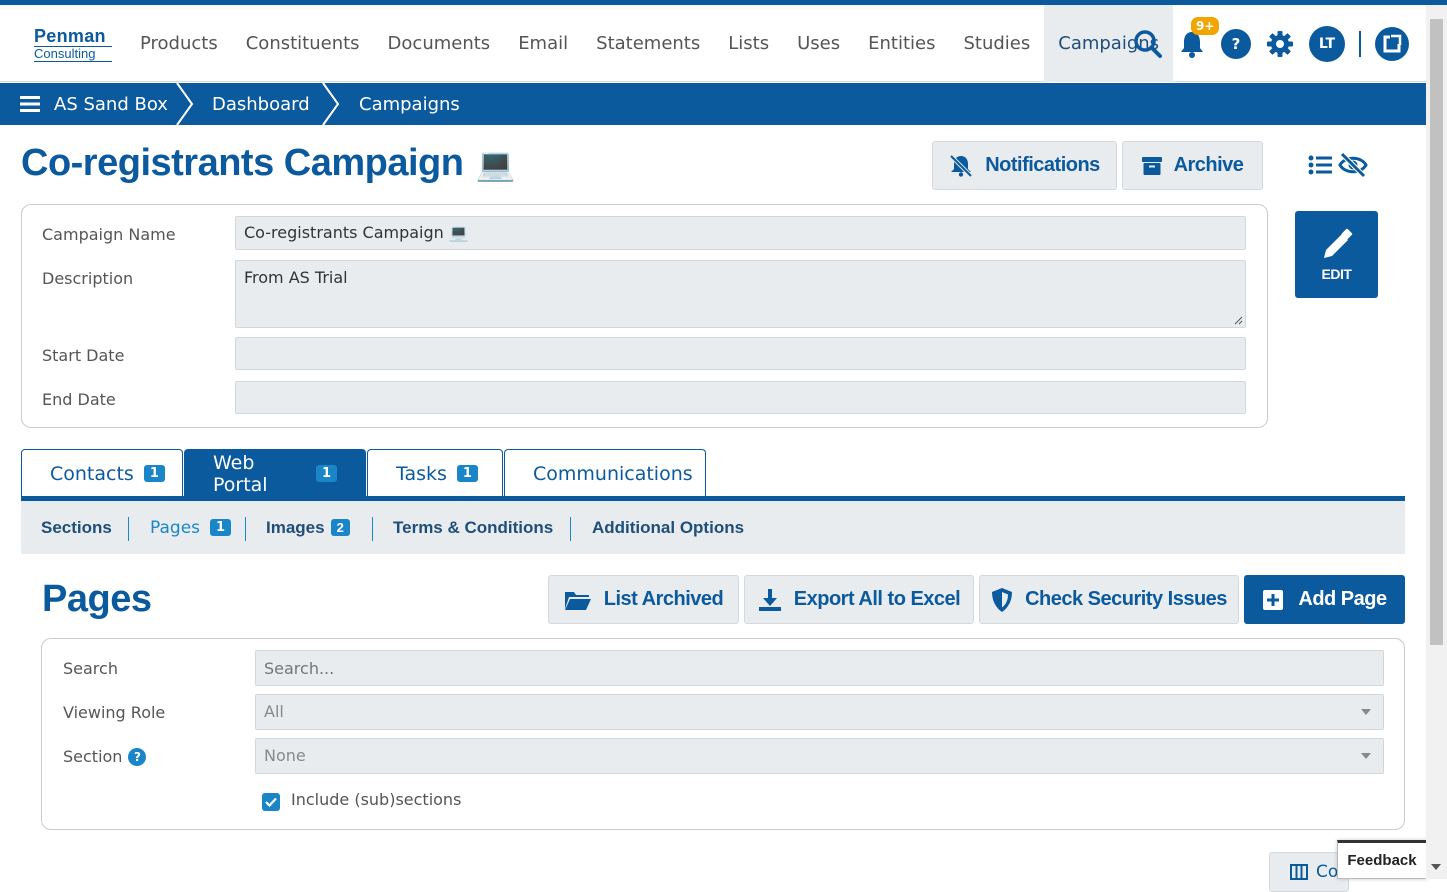 This screenshot has height=892, width=1447. I want to click on nav-products: Products, so click(179, 43).